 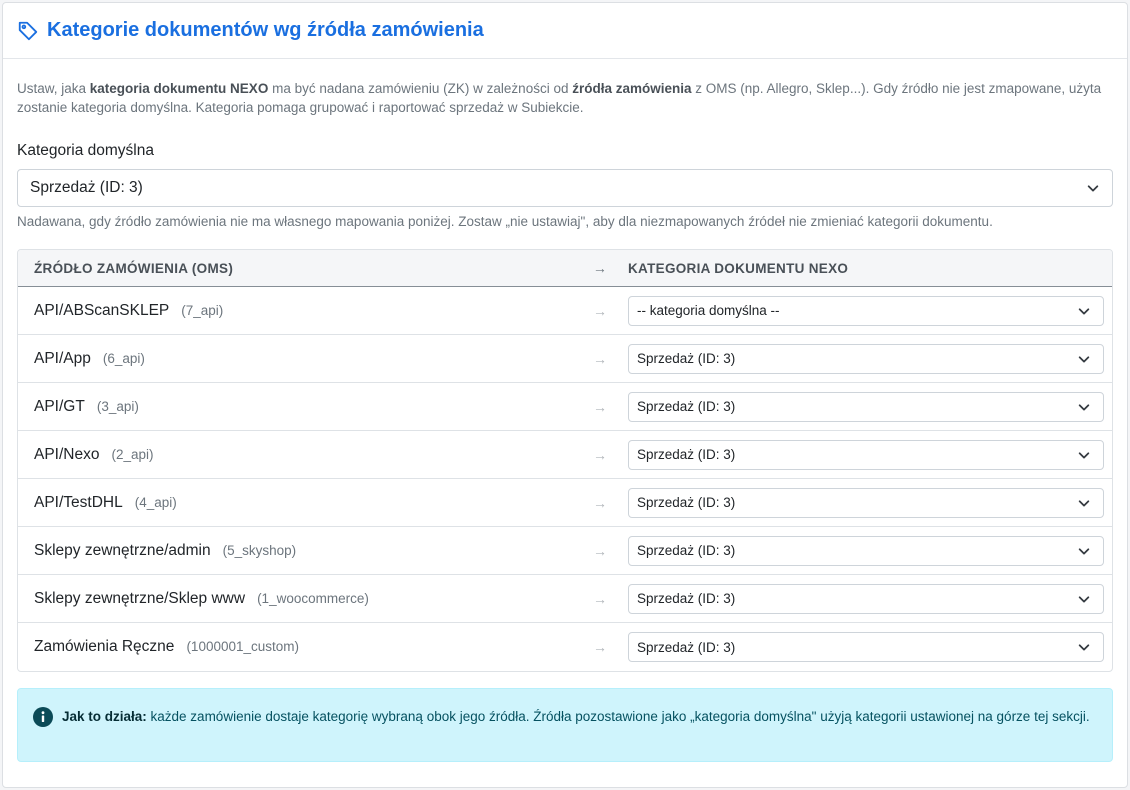 What do you see at coordinates (62, 358) in the screenshot?
I see `source-name: API/App` at bounding box center [62, 358].